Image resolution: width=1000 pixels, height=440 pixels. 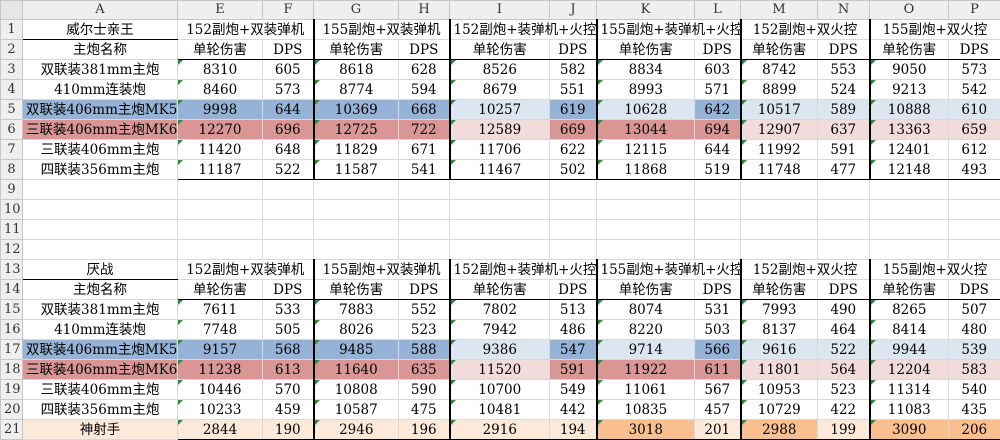 What do you see at coordinates (935, 30) in the screenshot?
I see `group-header: 155副炮+双火控` at bounding box center [935, 30].